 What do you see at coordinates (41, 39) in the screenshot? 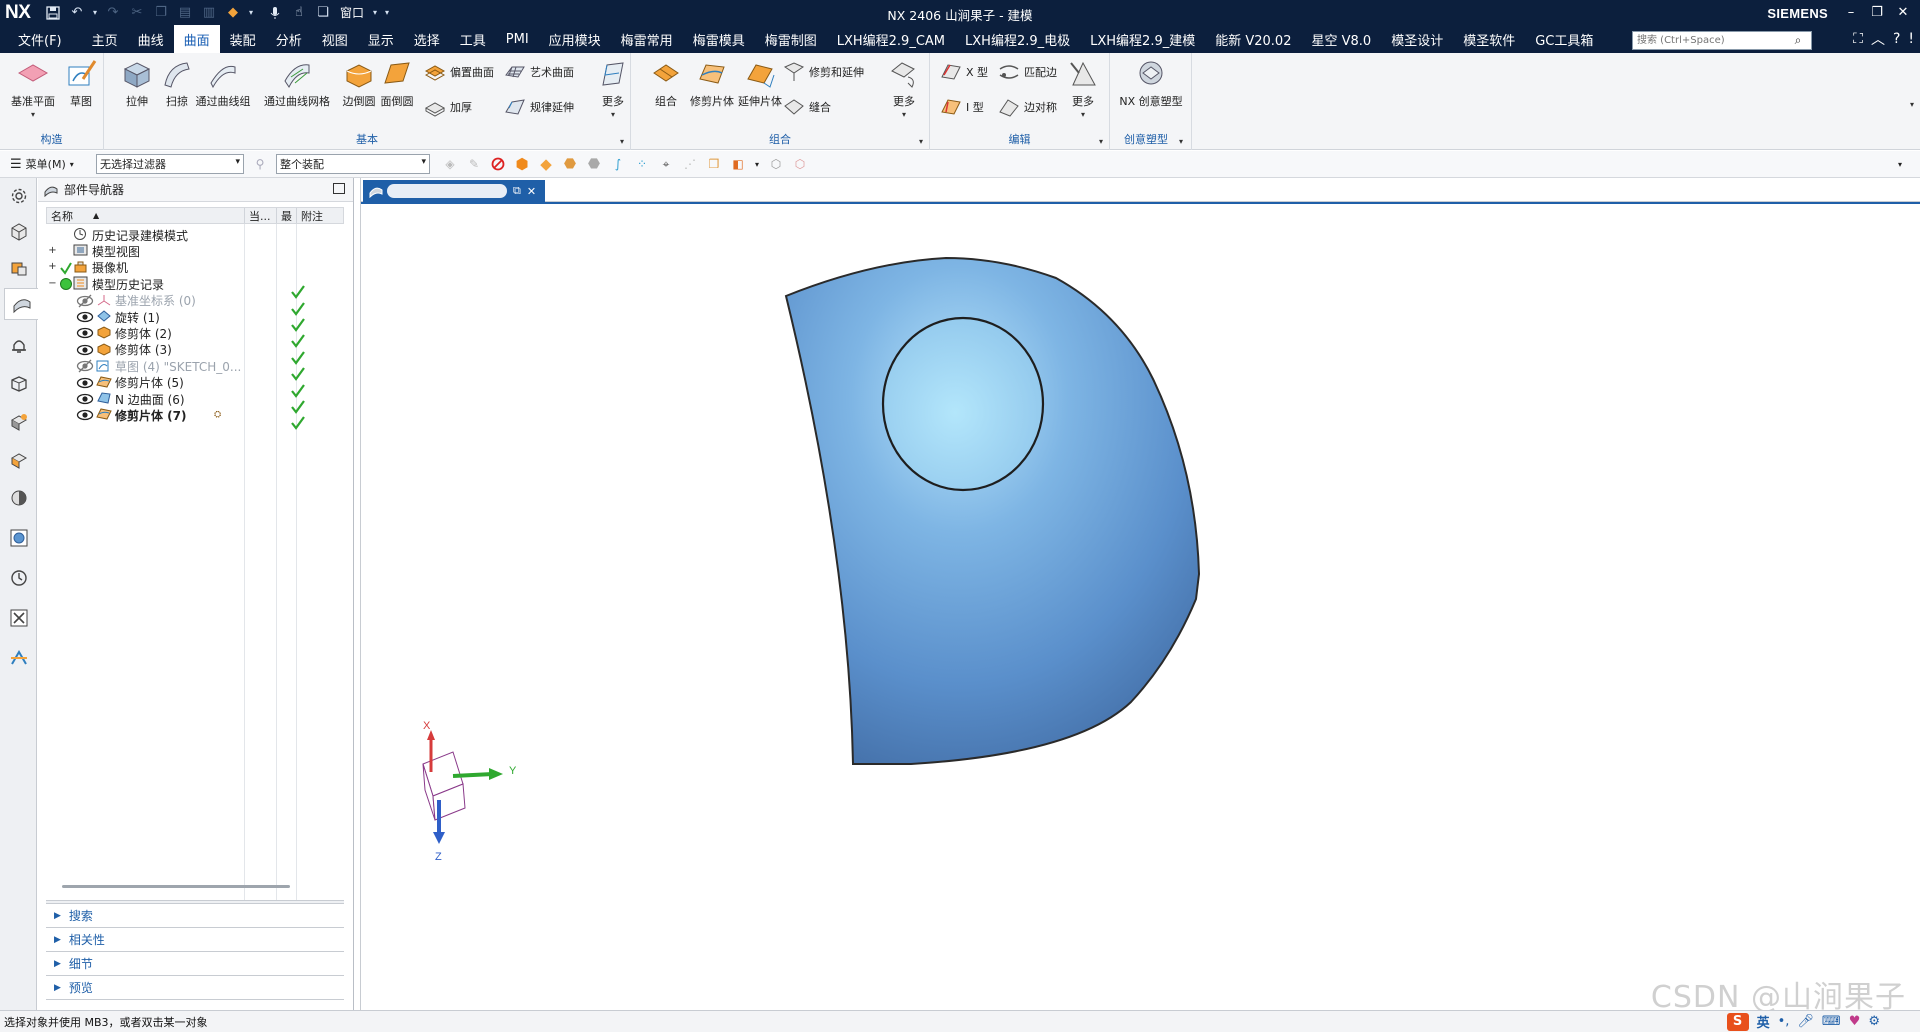
I see `file-menu: 文件(F)` at bounding box center [41, 39].